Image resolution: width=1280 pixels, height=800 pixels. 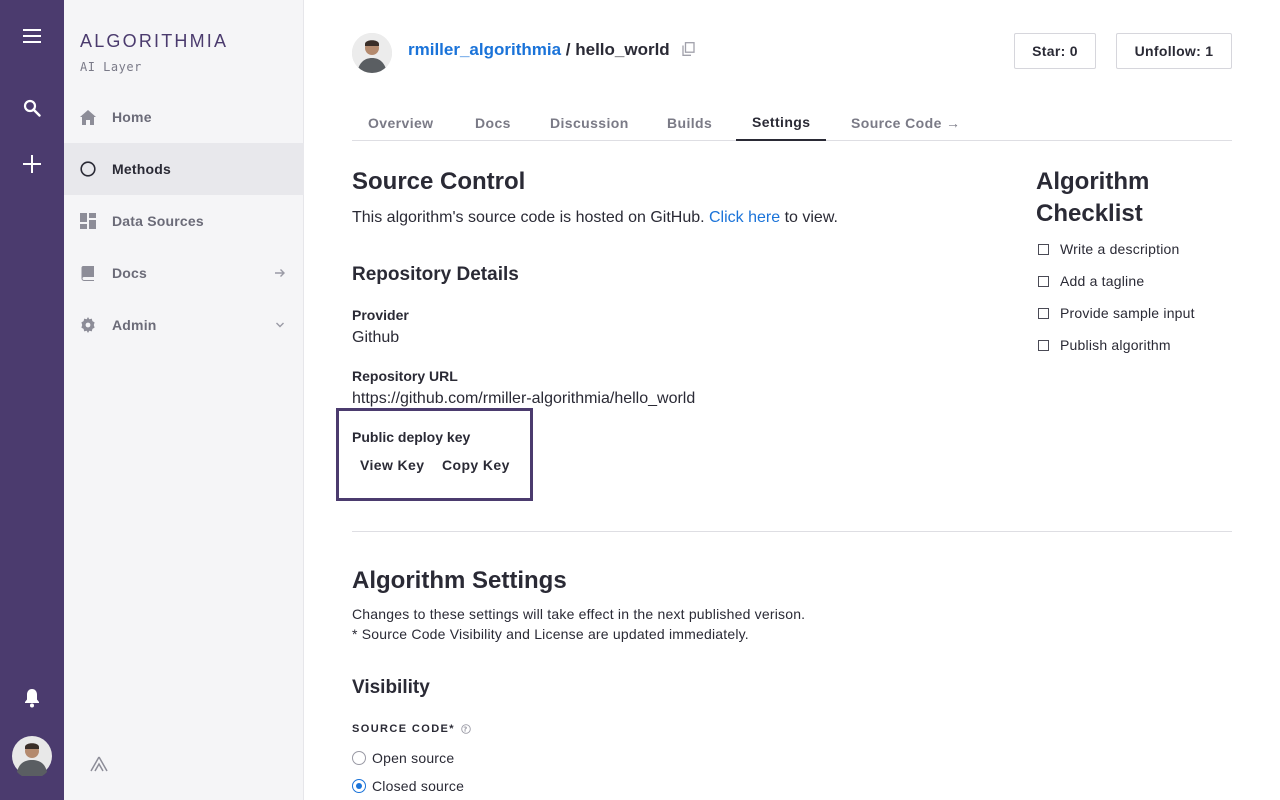 What do you see at coordinates (689, 122) in the screenshot?
I see `tab-builds: Builds` at bounding box center [689, 122].